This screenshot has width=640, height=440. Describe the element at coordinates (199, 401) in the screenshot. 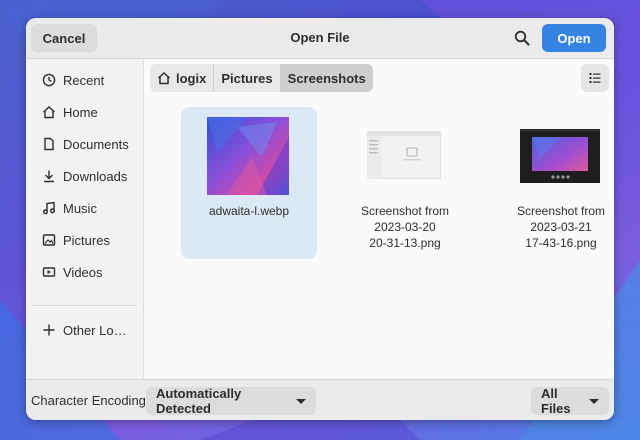

I see `encoding-value: Automatically Detected` at that location.